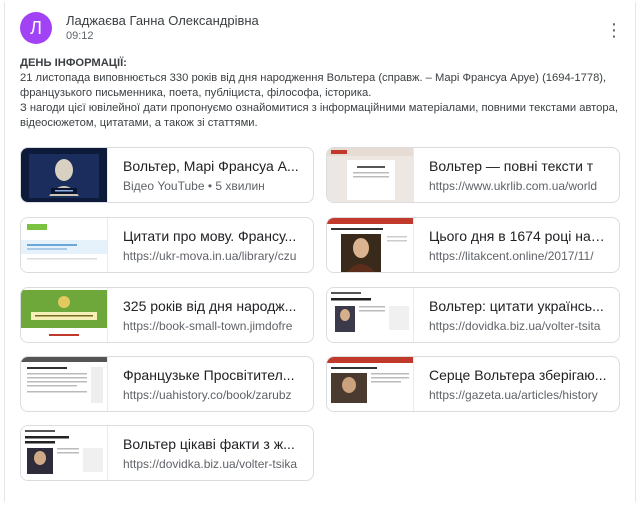  I want to click on attachment-subtitle: https://dovidka.biz.ua/volter-tsita, so click(515, 326).